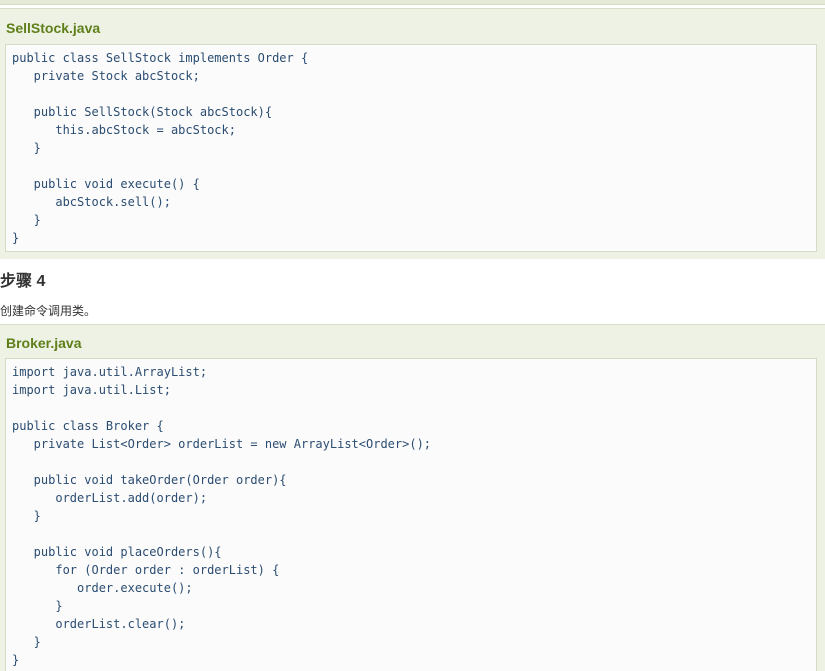 The height and width of the screenshot is (671, 825). Describe the element at coordinates (53, 28) in the screenshot. I see `code-filename: SellStock.java` at that location.